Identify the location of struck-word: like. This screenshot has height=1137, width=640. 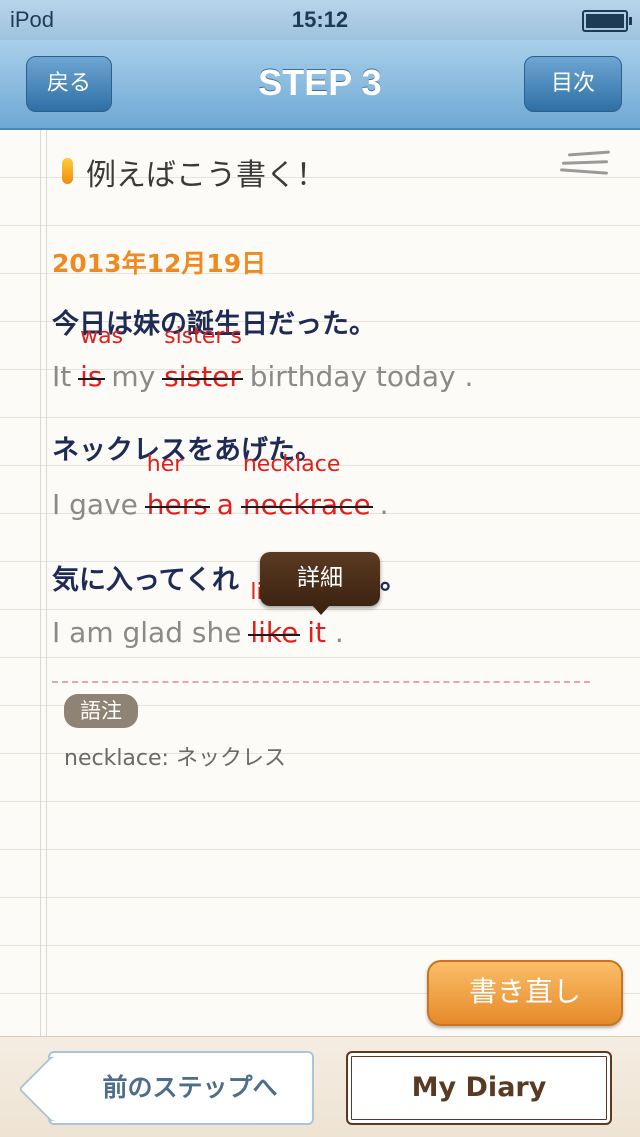
(274, 632).